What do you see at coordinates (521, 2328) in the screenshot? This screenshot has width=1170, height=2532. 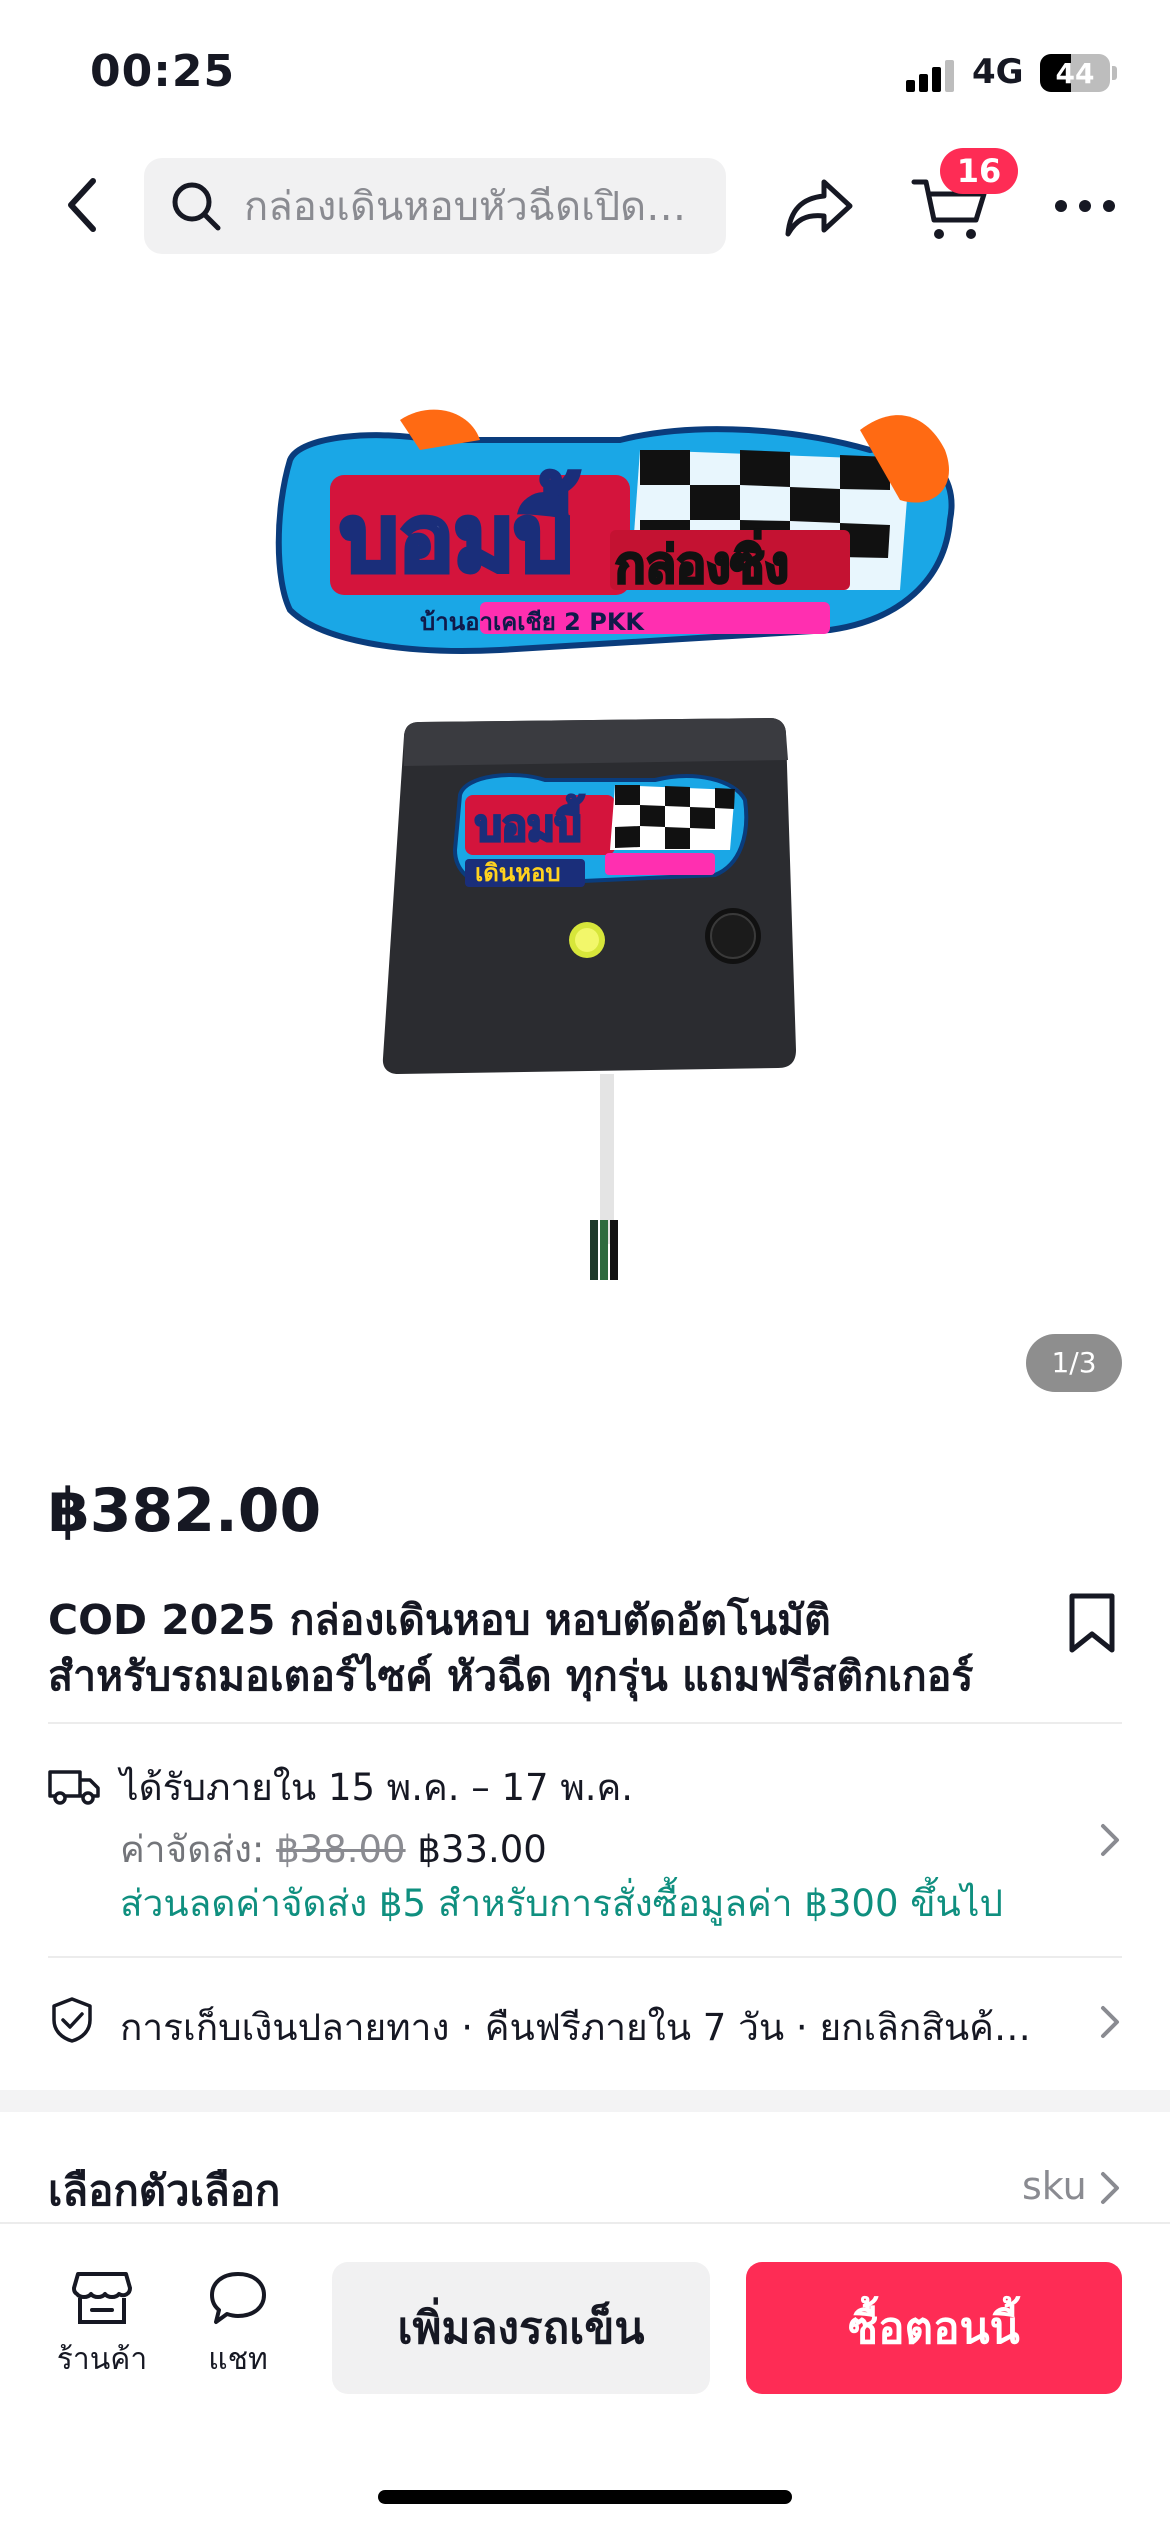 I see `add-to-cart-button: เพิ่มลงรถเข็น` at bounding box center [521, 2328].